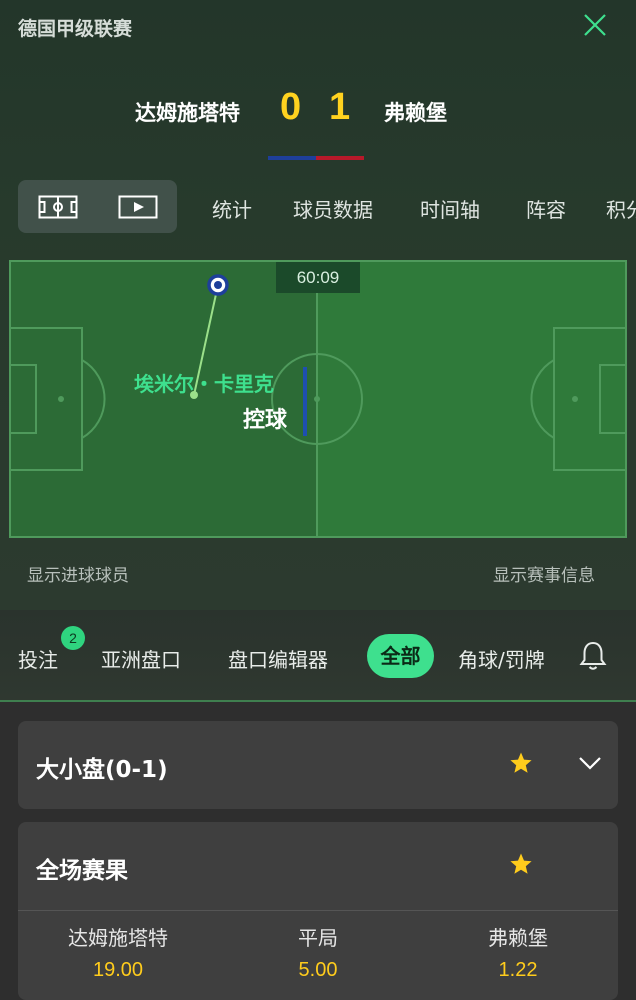 The height and width of the screenshot is (1000, 636). I want to click on close-button, so click(595, 25).